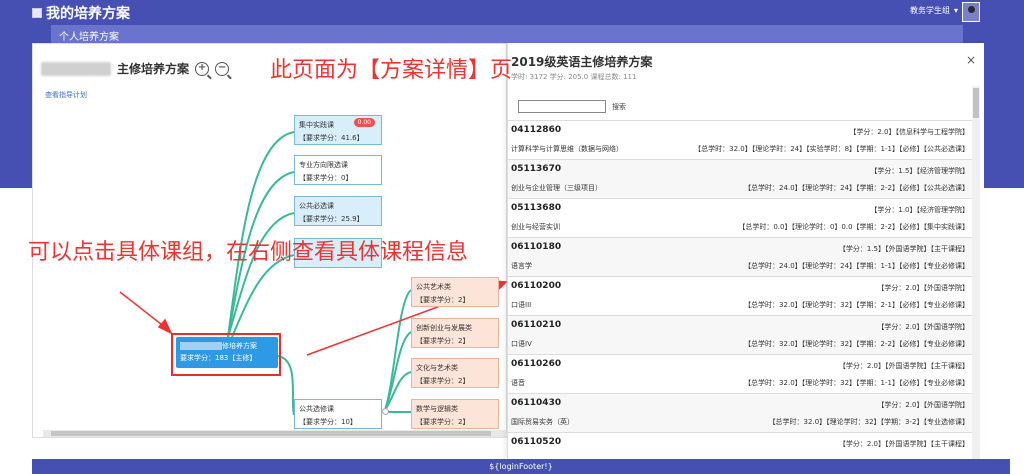  I want to click on course-name: 计算科学与计算思维（数据与网络）, so click(567, 149).